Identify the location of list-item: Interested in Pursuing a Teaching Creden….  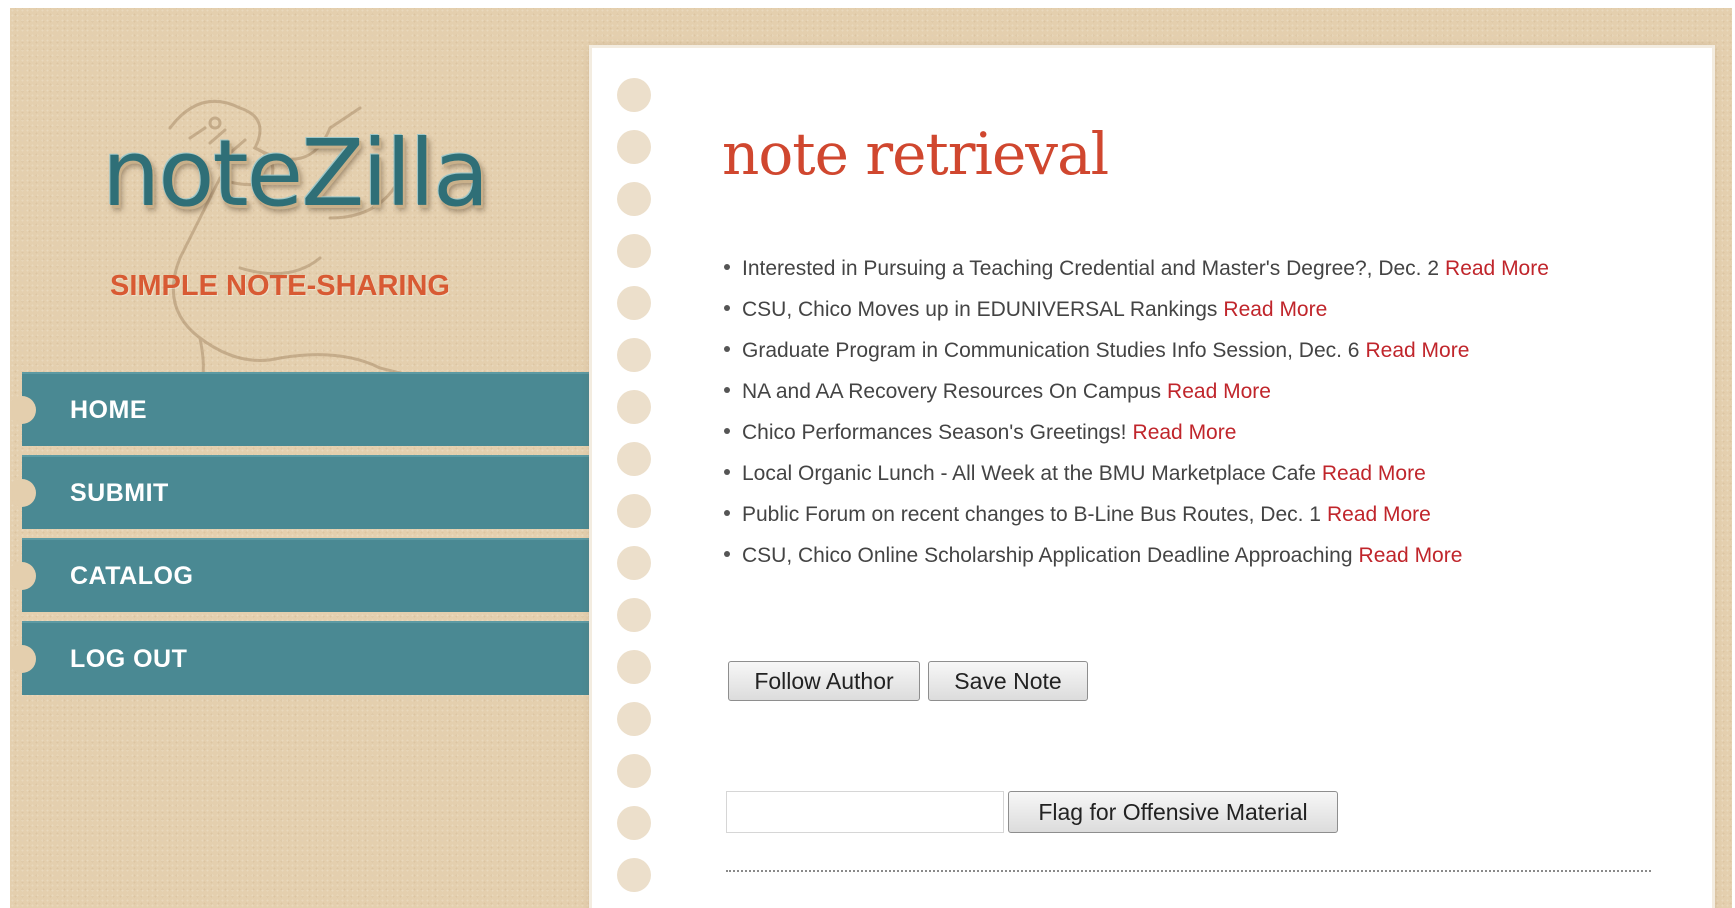
(1202, 268).